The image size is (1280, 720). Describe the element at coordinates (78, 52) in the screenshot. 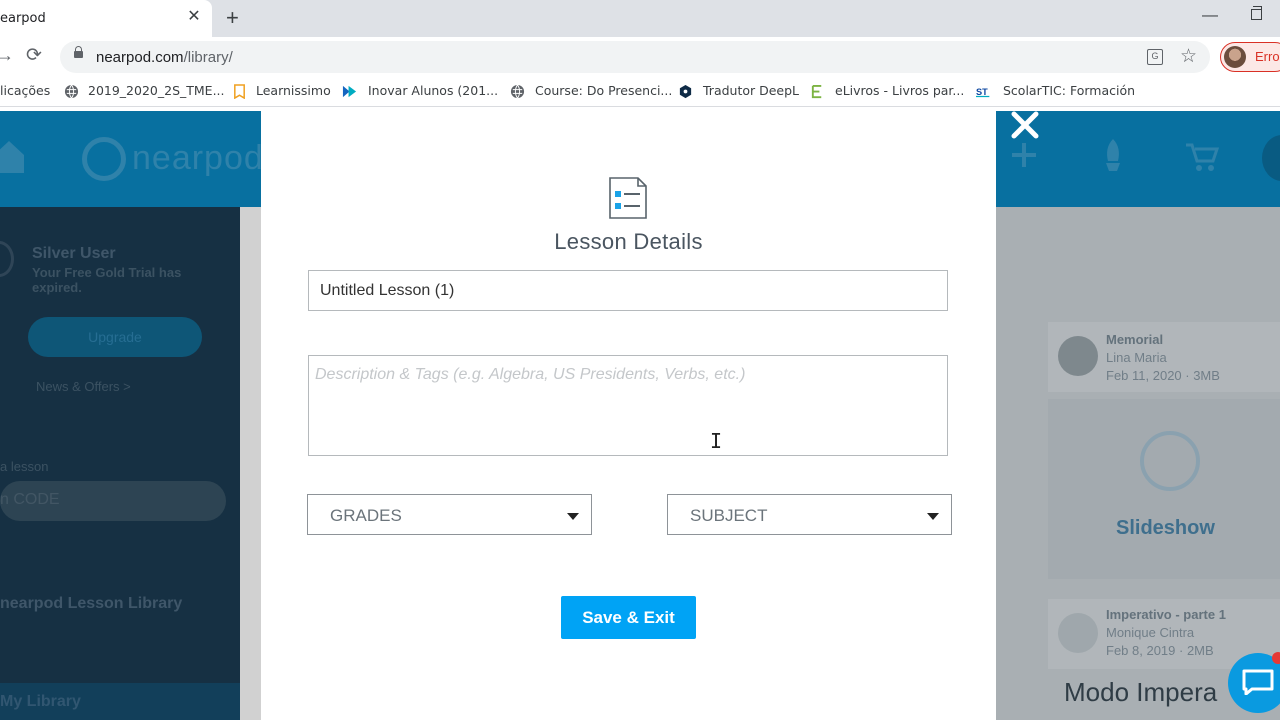

I see `lock-icon` at that location.